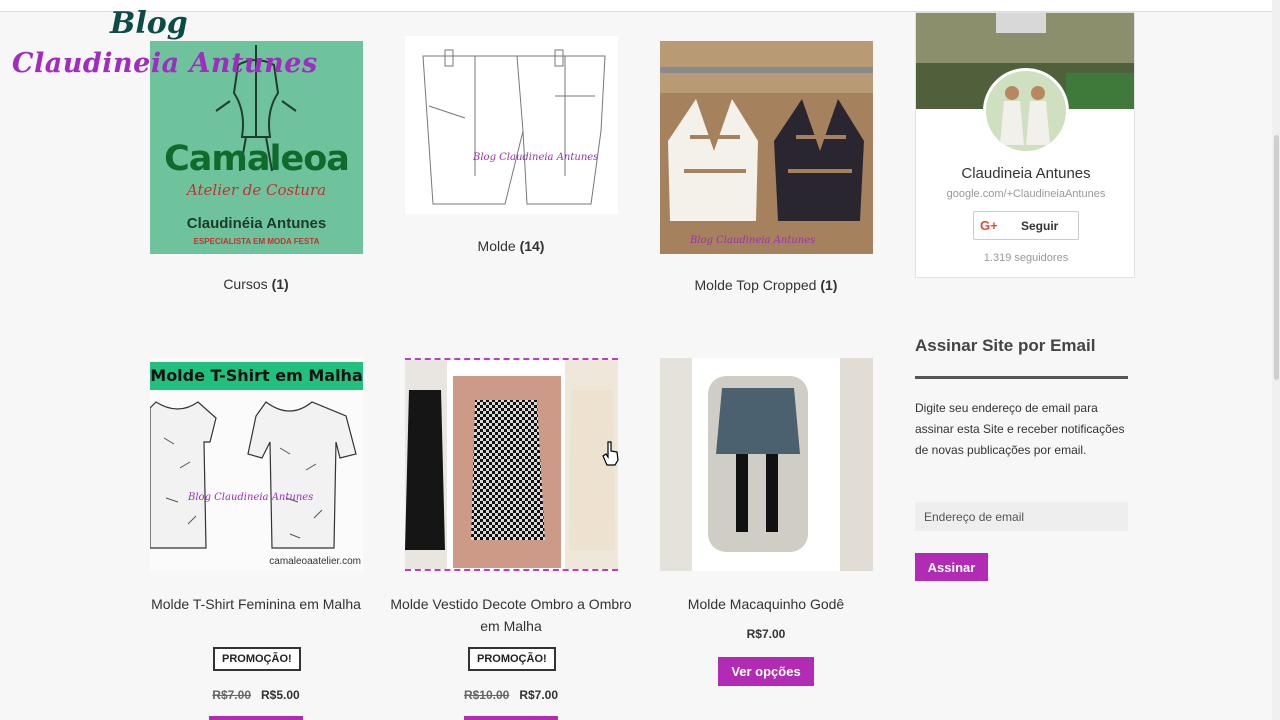  What do you see at coordinates (511, 695) in the screenshot?
I see `price-row: R$10.00 R$7.00` at bounding box center [511, 695].